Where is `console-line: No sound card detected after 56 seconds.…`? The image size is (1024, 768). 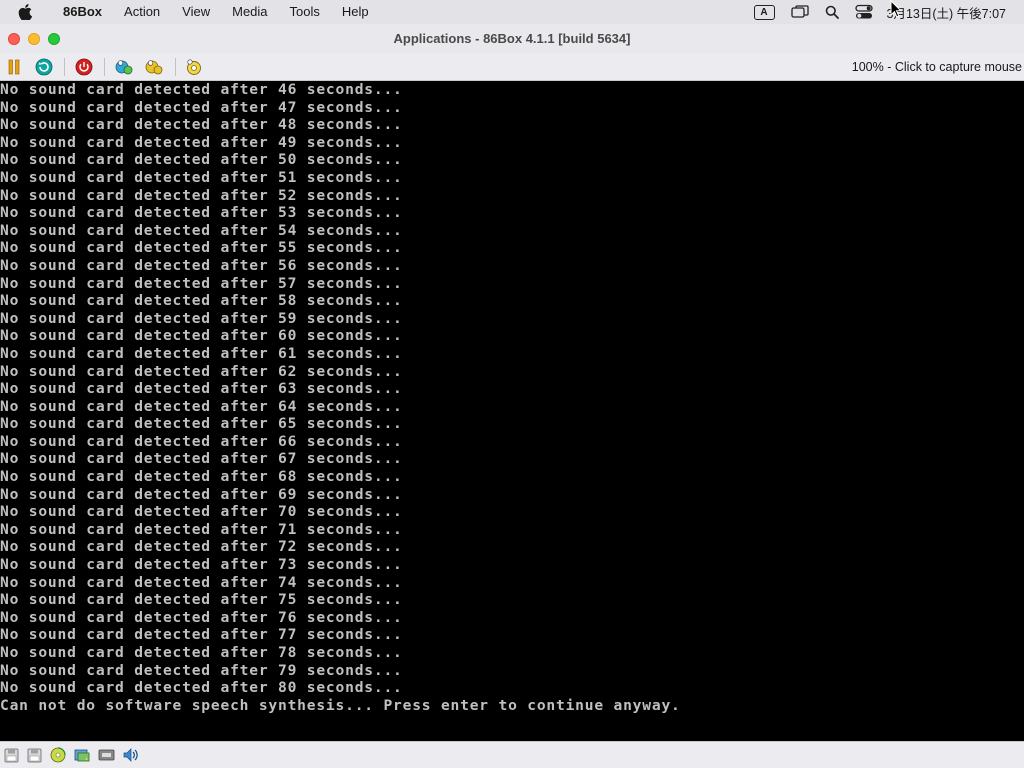
console-line: No sound card detected after 56 seconds.… is located at coordinates (201, 265).